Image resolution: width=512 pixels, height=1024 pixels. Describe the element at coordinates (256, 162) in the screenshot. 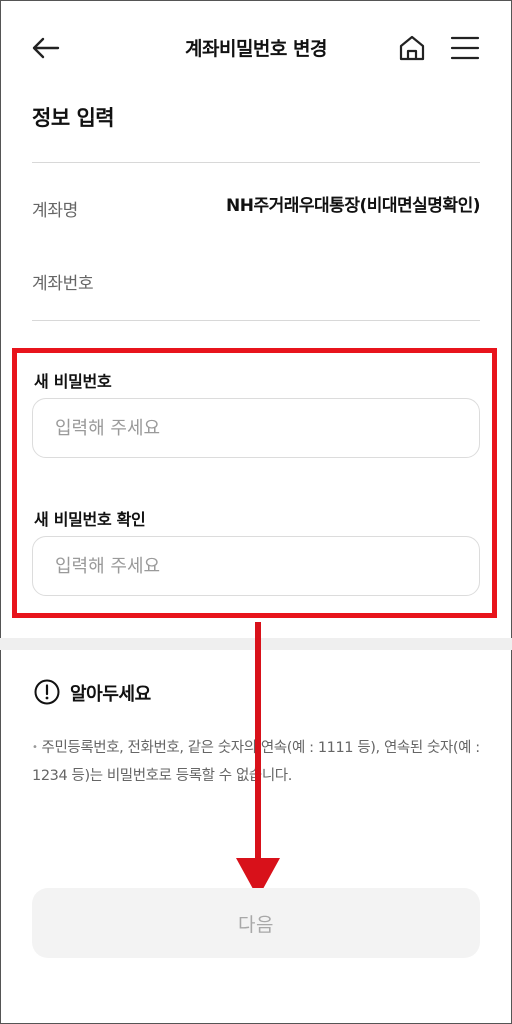

I see `divider-top` at that location.